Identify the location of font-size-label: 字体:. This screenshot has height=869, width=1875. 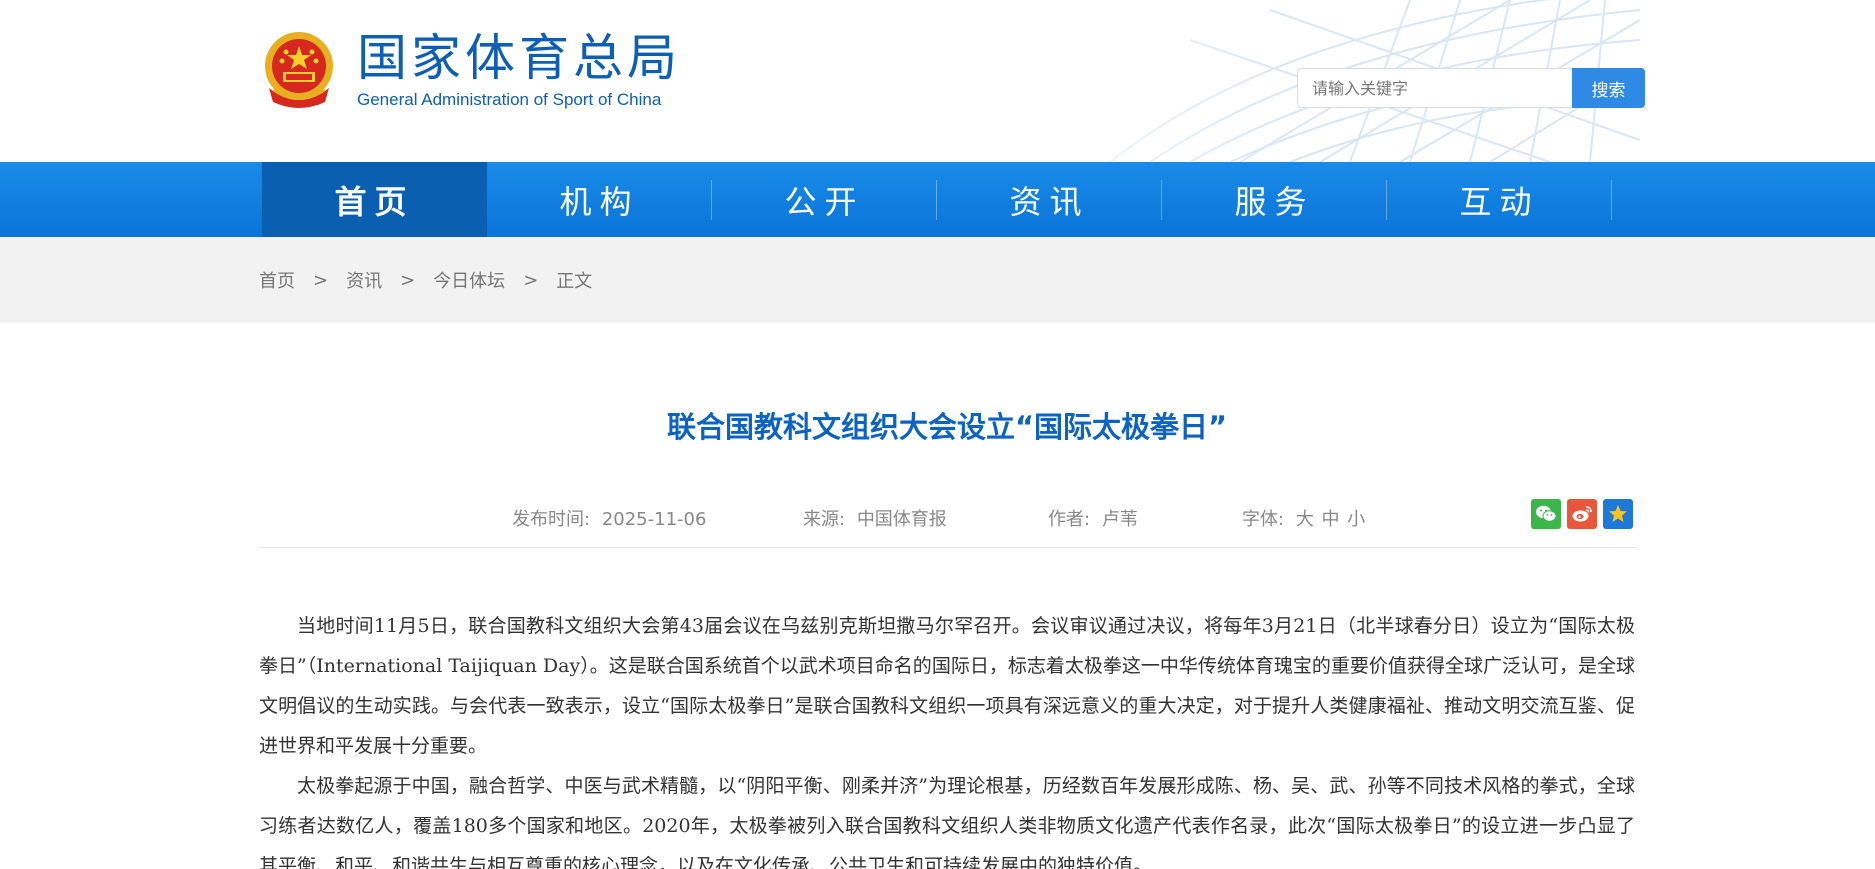
(1263, 519).